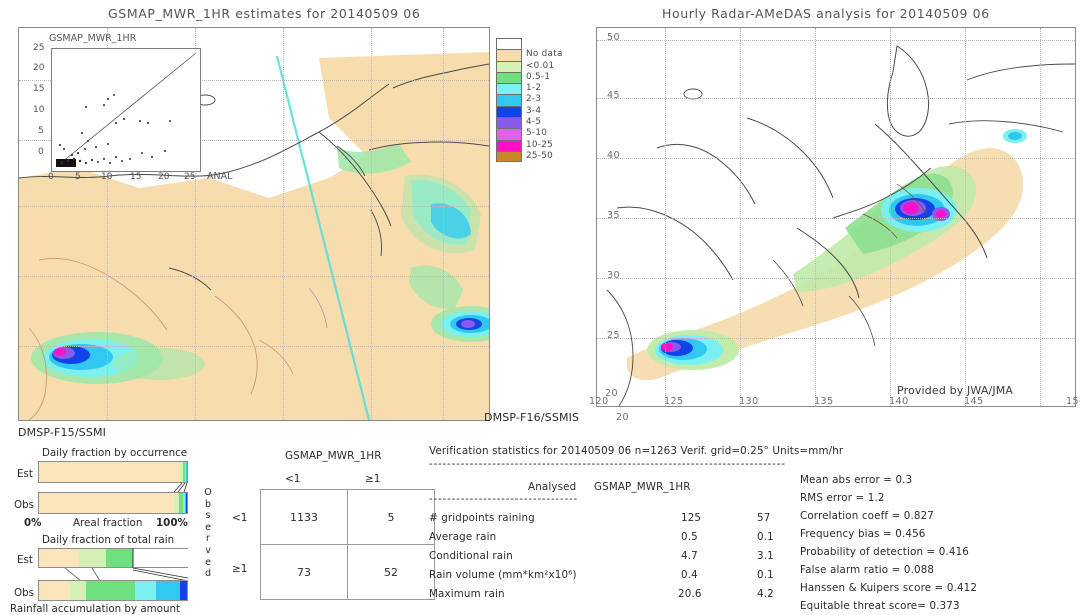  Describe the element at coordinates (25, 560) in the screenshot. I see `total-rain-est-label: Est` at that location.